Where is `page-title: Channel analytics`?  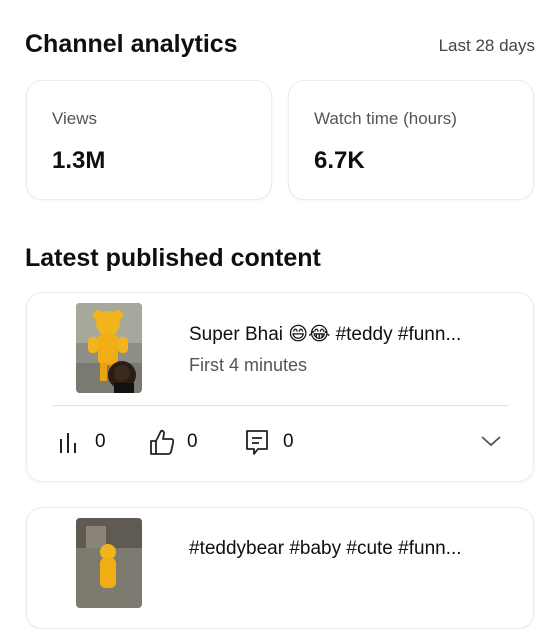 page-title: Channel analytics is located at coordinates (131, 44).